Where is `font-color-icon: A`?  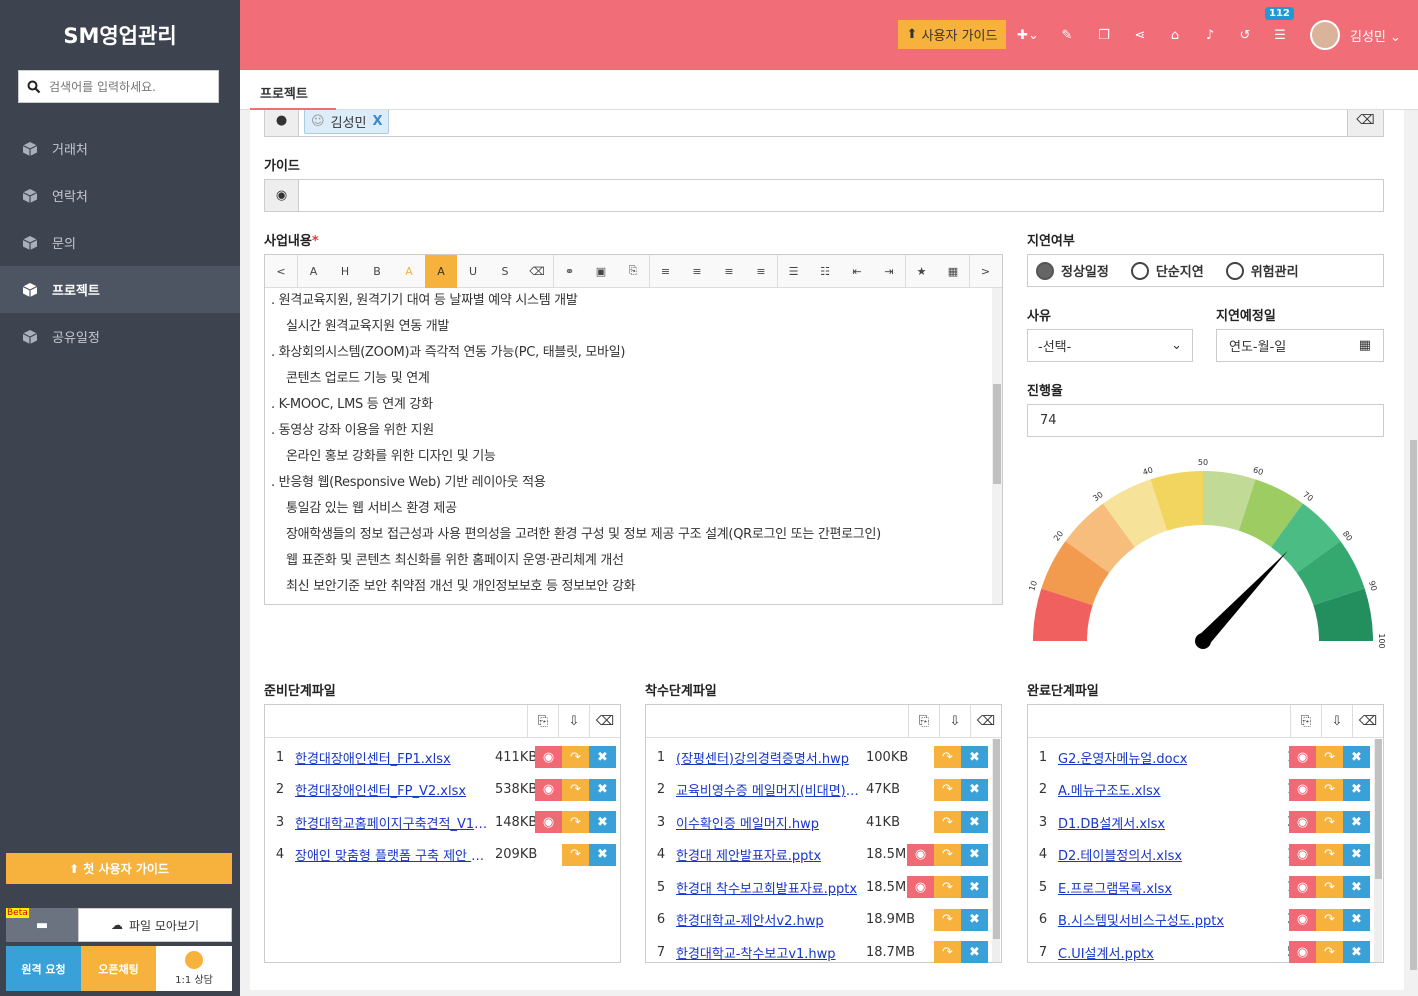
font-color-icon: A is located at coordinates (313, 271).